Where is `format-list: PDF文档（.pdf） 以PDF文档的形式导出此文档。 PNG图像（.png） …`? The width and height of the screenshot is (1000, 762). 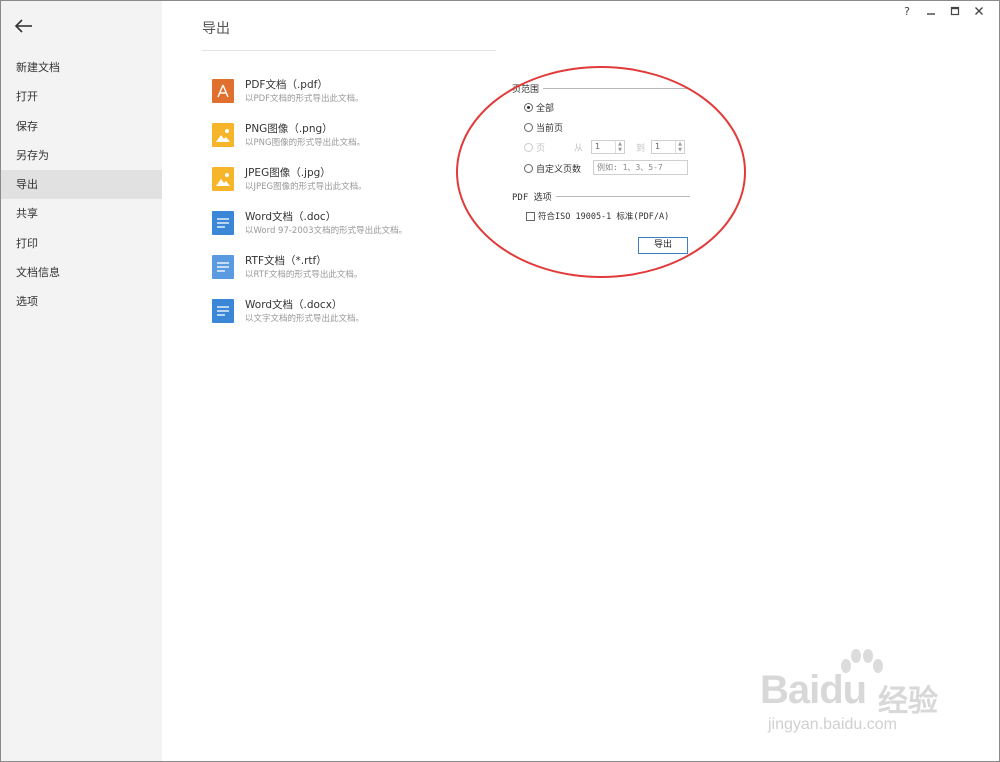 format-list: PDF文档（.pdf） 以PDF文档的形式导出此文档。 PNG图像（.png） … is located at coordinates (357, 209).